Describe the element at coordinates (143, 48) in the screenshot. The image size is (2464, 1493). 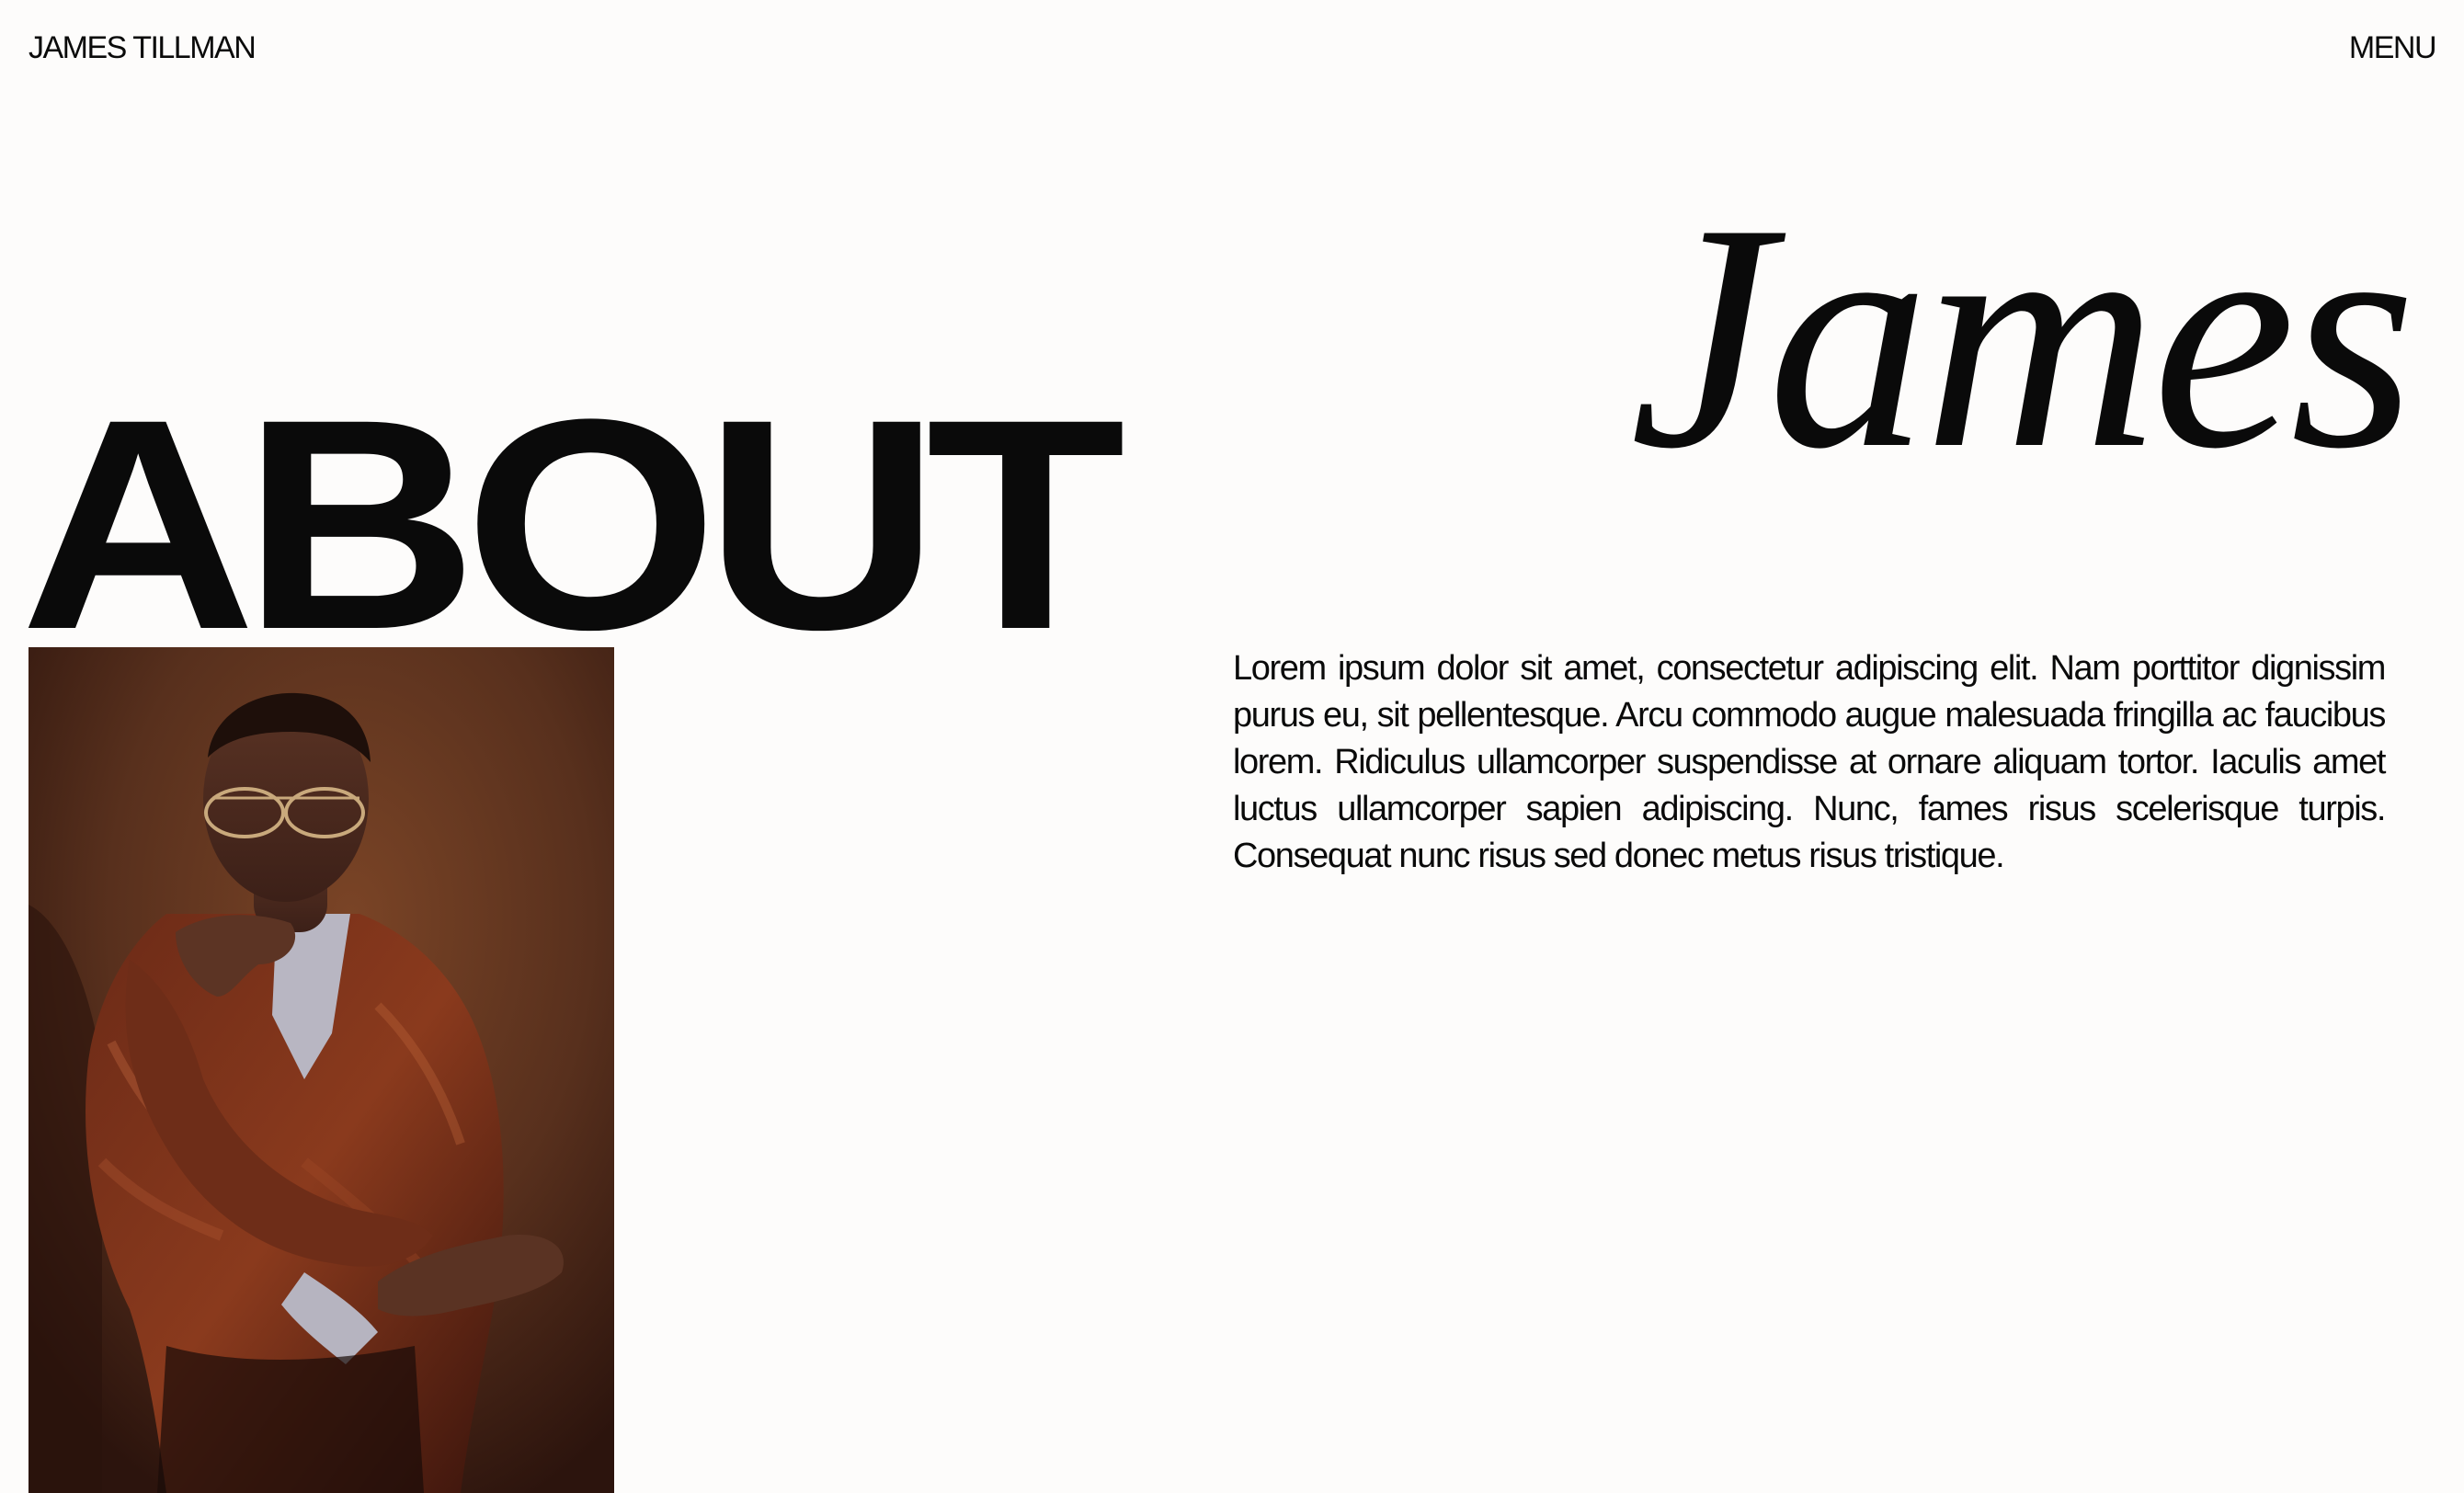
I see `site-title: JAMES TILLMAN` at that location.